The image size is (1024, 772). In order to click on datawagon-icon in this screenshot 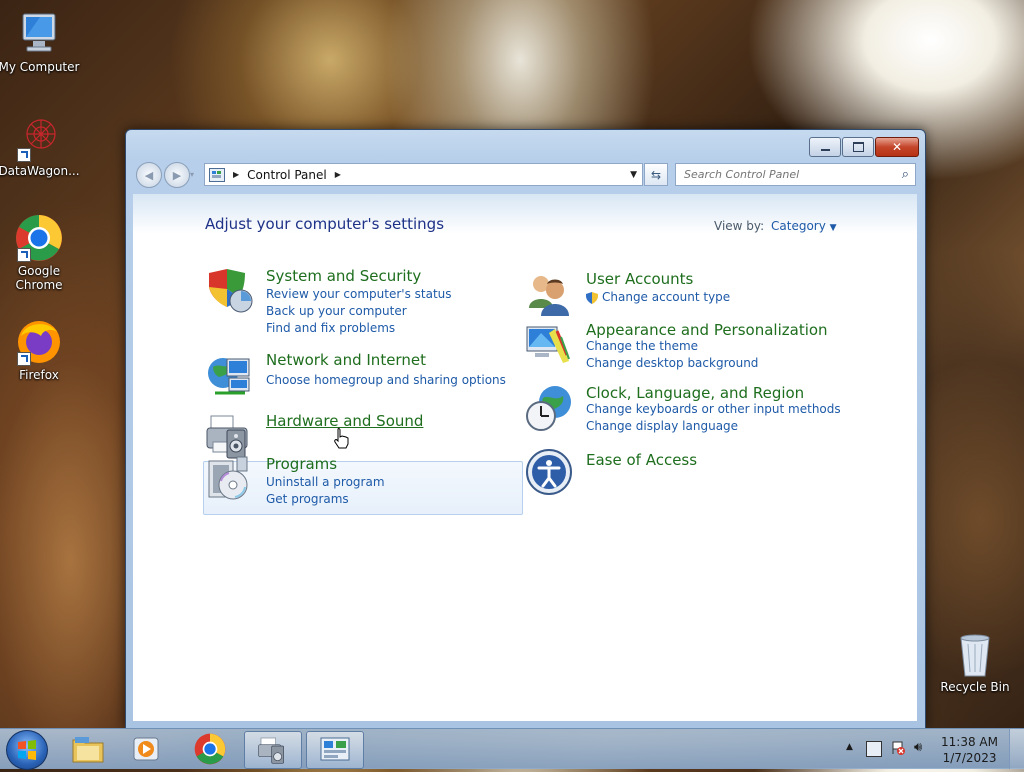, I will do `click(39, 138)`.